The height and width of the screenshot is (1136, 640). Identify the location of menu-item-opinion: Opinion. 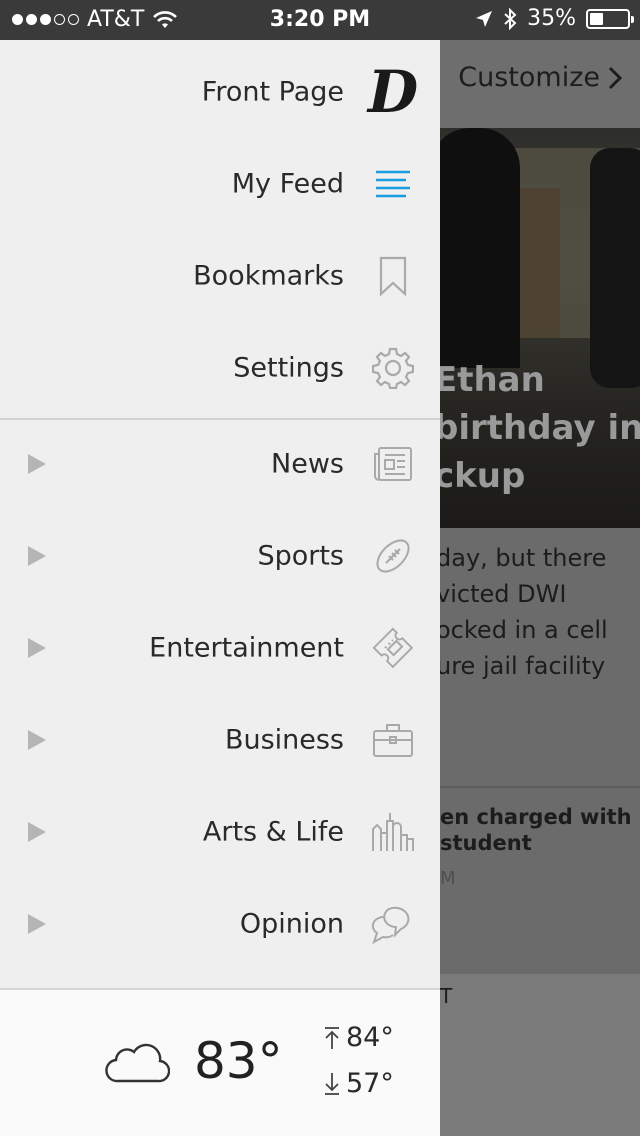
(220, 924).